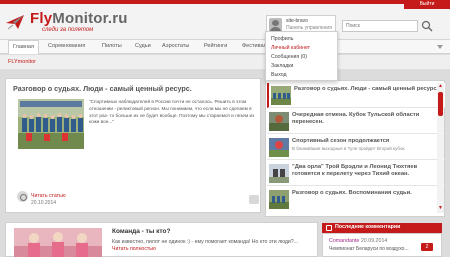 The width and height of the screenshot is (450, 257). Describe the element at coordinates (23, 47) in the screenshot. I see `nav-item-home: Главная` at that location.